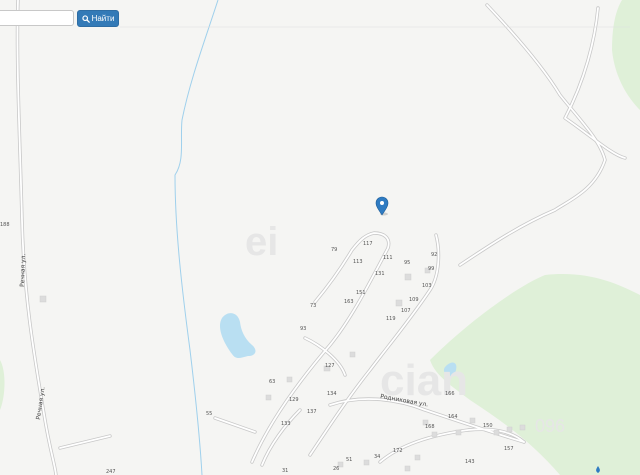 The height and width of the screenshot is (475, 640). I want to click on svg-text: 157, so click(509, 449).